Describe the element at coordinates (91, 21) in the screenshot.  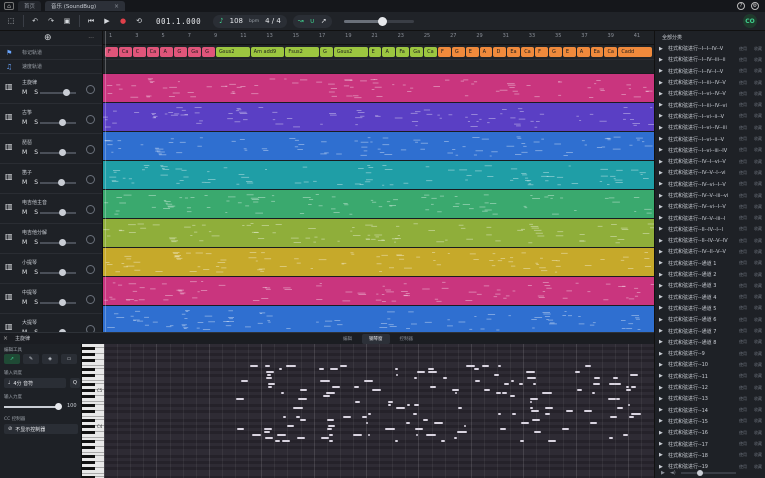
I see `skip-back-icon: ⏮` at that location.